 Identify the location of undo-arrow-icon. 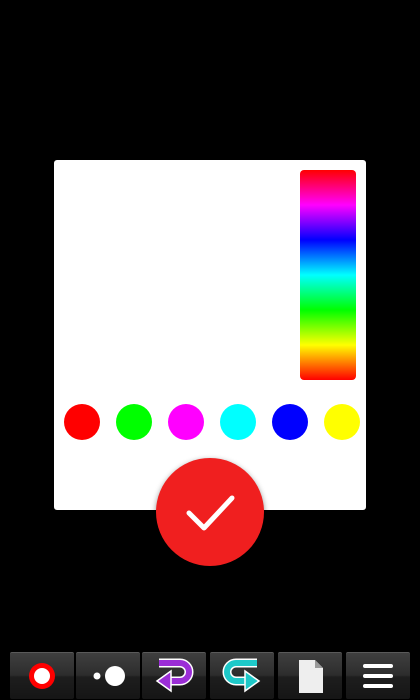
(174, 675).